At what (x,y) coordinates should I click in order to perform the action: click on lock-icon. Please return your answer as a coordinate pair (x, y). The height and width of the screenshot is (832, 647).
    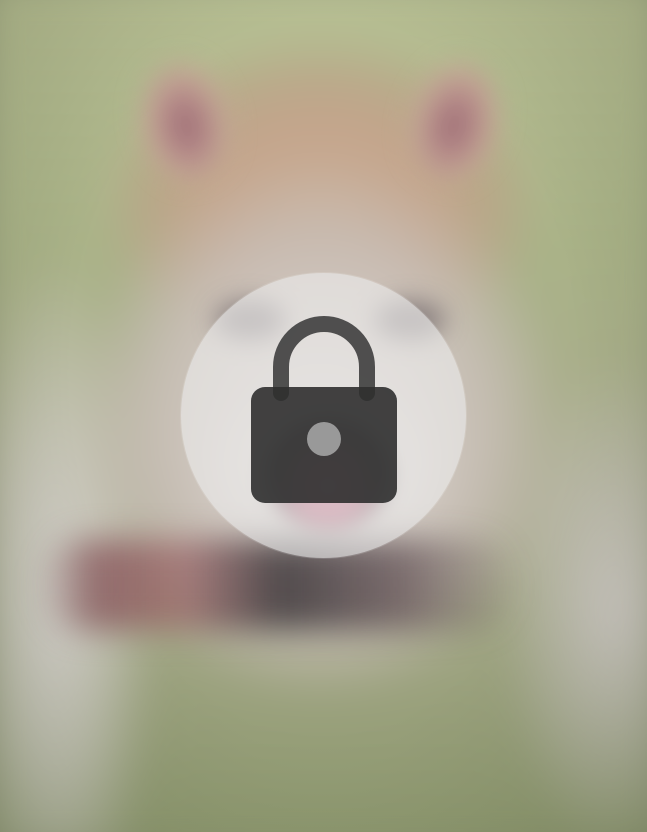
    Looking at the image, I should click on (324, 409).